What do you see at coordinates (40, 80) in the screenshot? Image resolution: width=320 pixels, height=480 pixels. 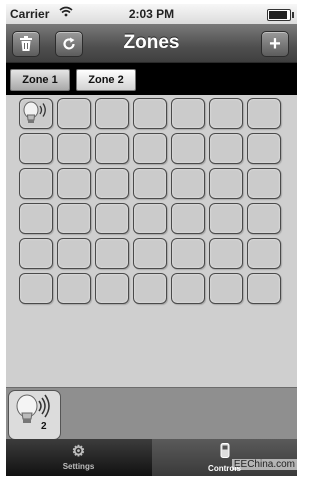 I see `tab-zone-1: Zone 1` at bounding box center [40, 80].